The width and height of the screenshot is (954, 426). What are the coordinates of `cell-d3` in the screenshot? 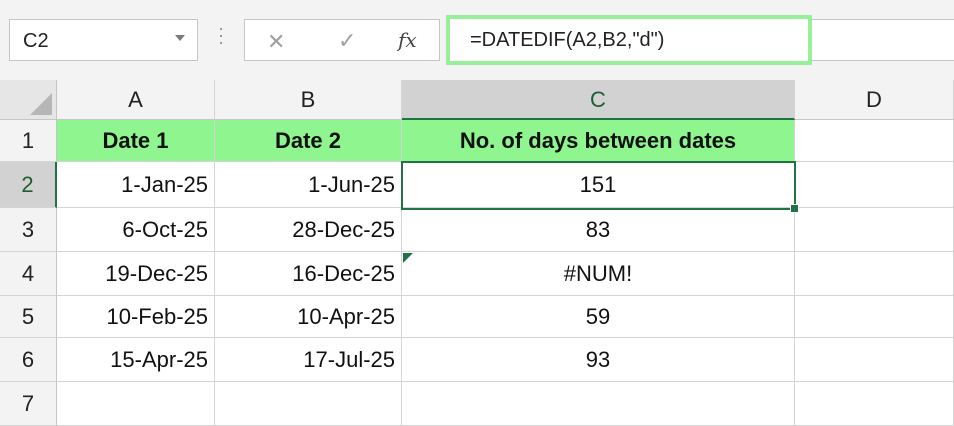 It's located at (874, 230).